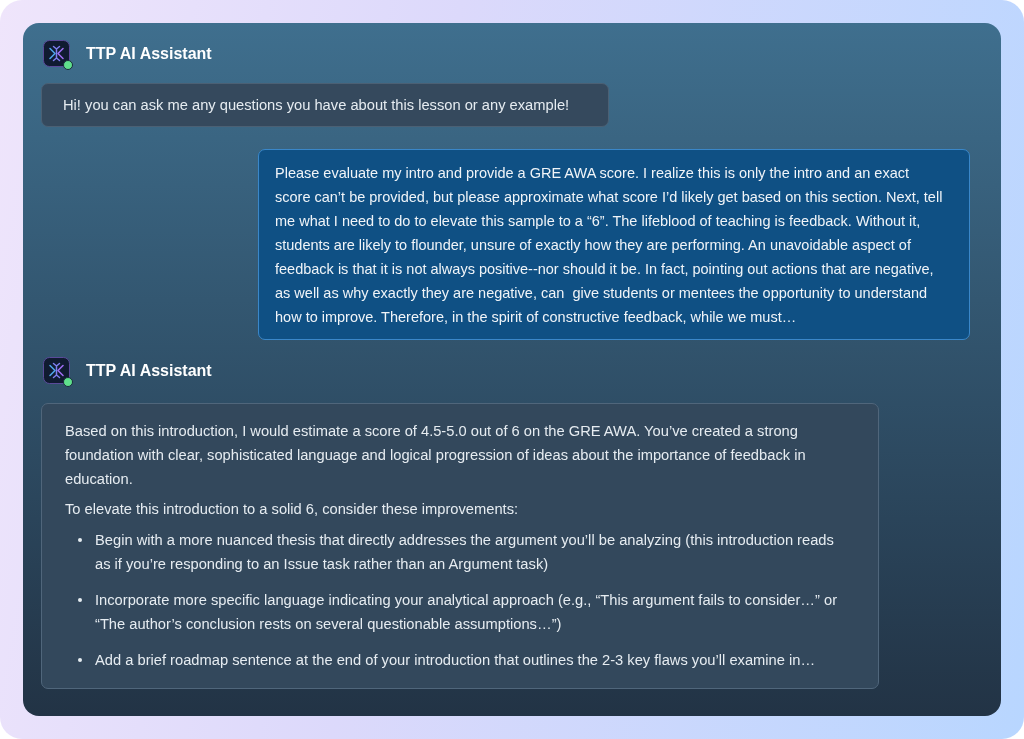 This screenshot has height=739, width=1024. I want to click on list-item-text: Begin with a more nuanced thesis that directly addresses the argument you’ll be analyzing (this introduction reads as if you’re responding to an Issue task rather than an Argument task), so click(465, 552).